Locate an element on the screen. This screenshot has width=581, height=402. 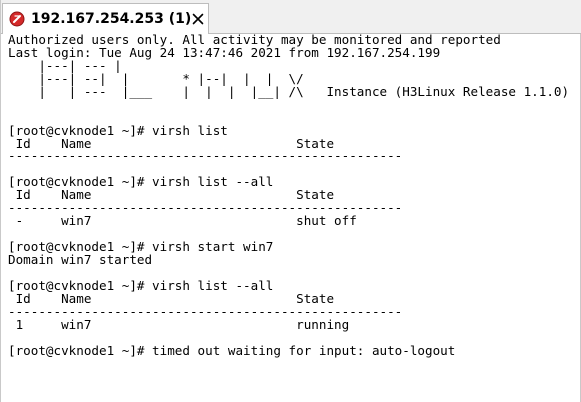
session-tab: 192.167.254.253 (1) is located at coordinates (105, 18).